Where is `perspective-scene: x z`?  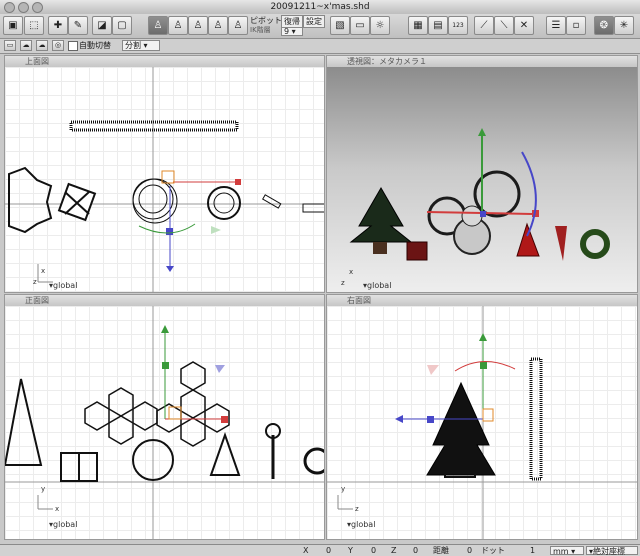 perspective-scene: x z is located at coordinates (475, 207).